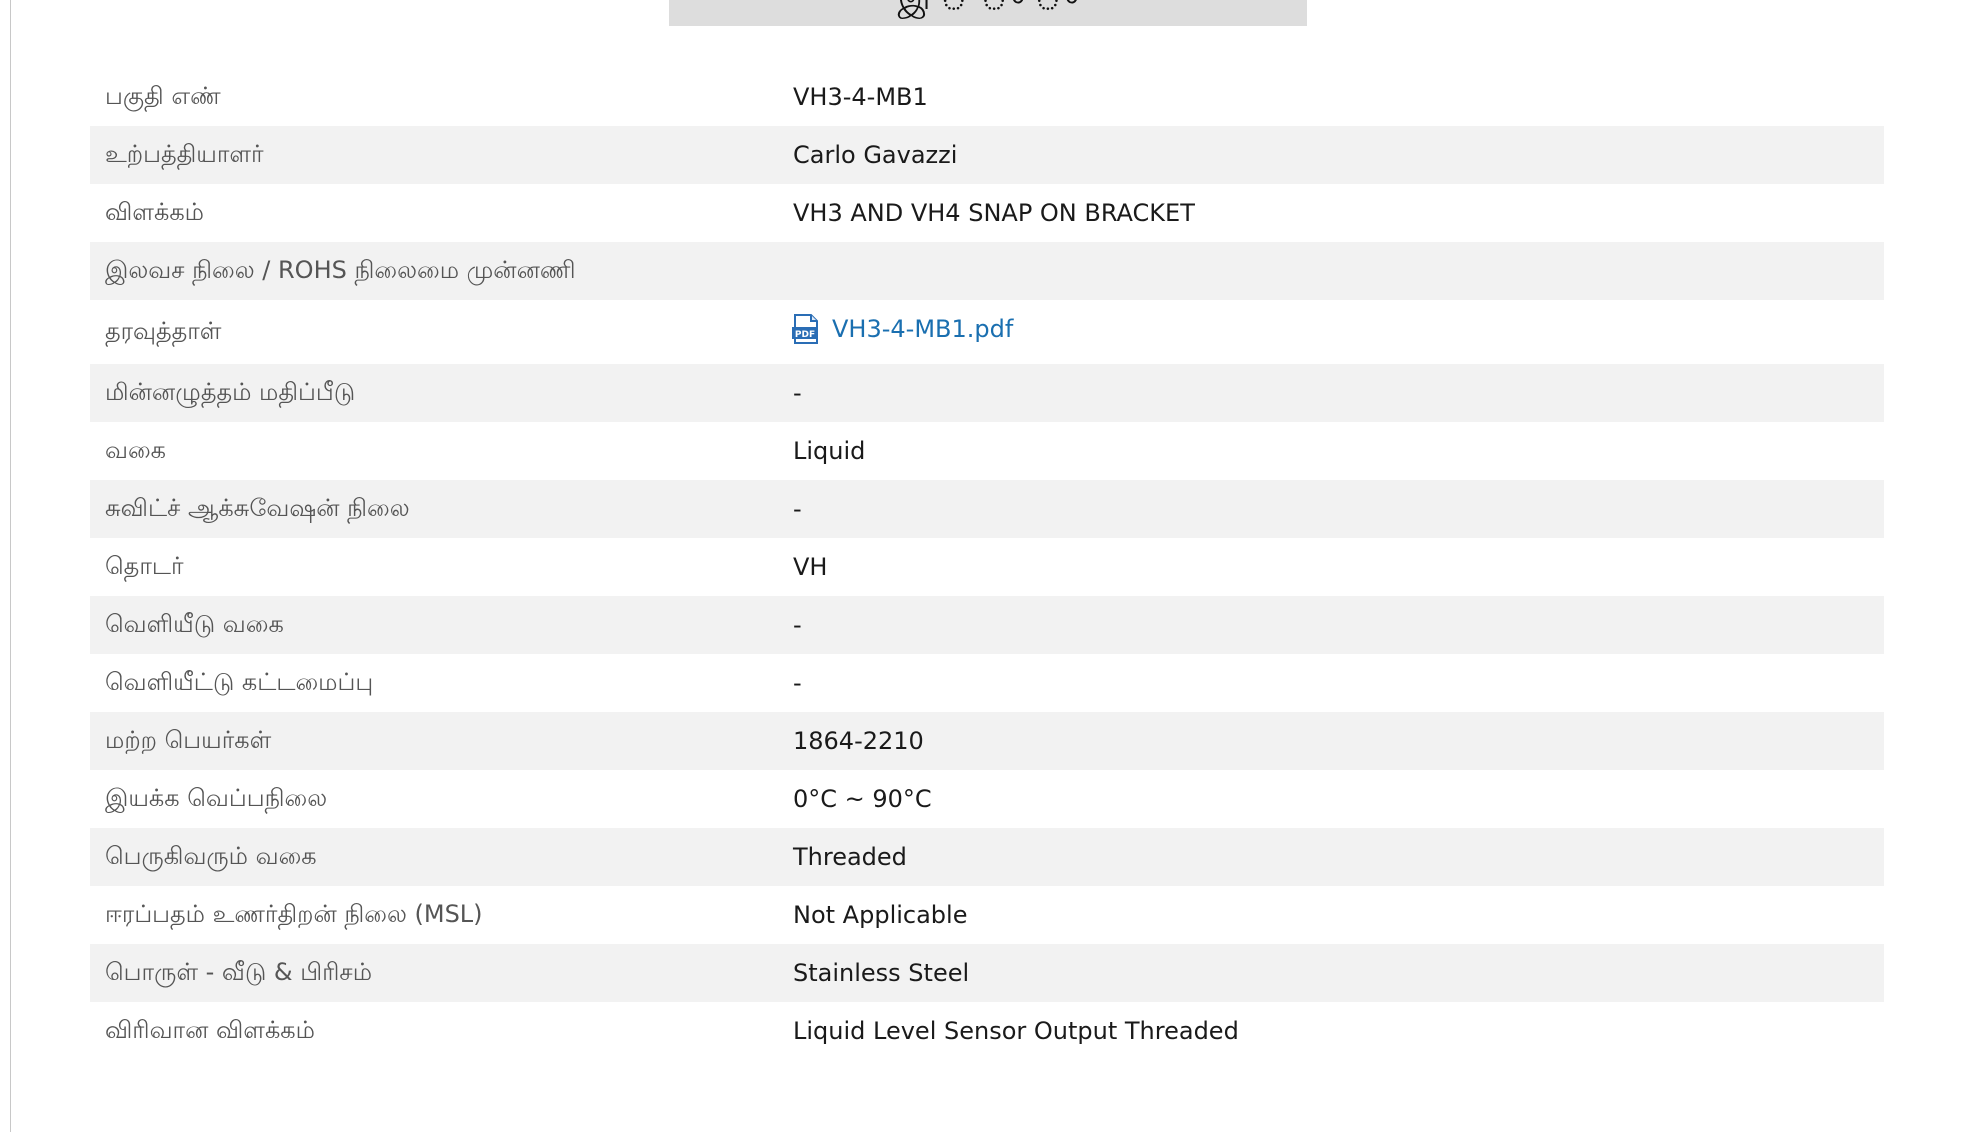 This screenshot has height=1132, width=1962. I want to click on spec-value: Carlo Gavazzi, so click(875, 155).